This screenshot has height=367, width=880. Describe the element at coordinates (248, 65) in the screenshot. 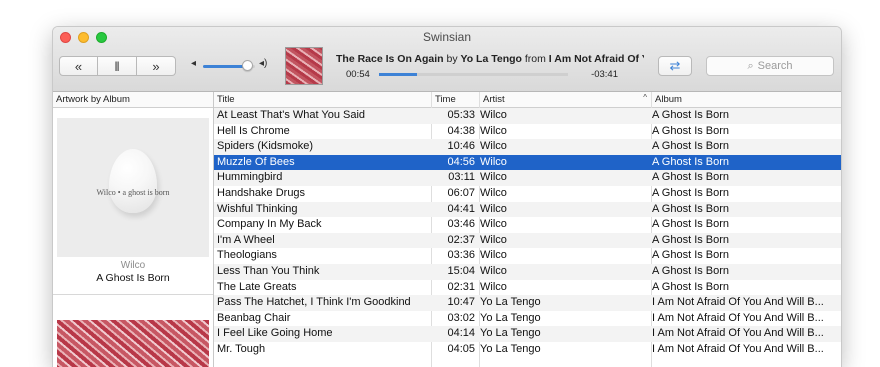

I see `volume-knob` at that location.